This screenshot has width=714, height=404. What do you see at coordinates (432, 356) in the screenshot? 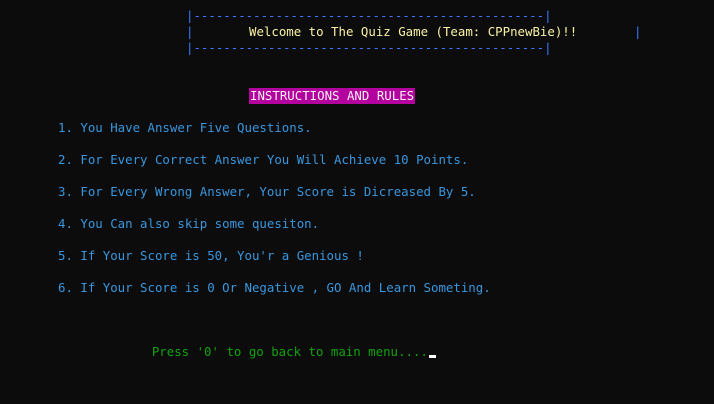
I see `text-cursor` at bounding box center [432, 356].